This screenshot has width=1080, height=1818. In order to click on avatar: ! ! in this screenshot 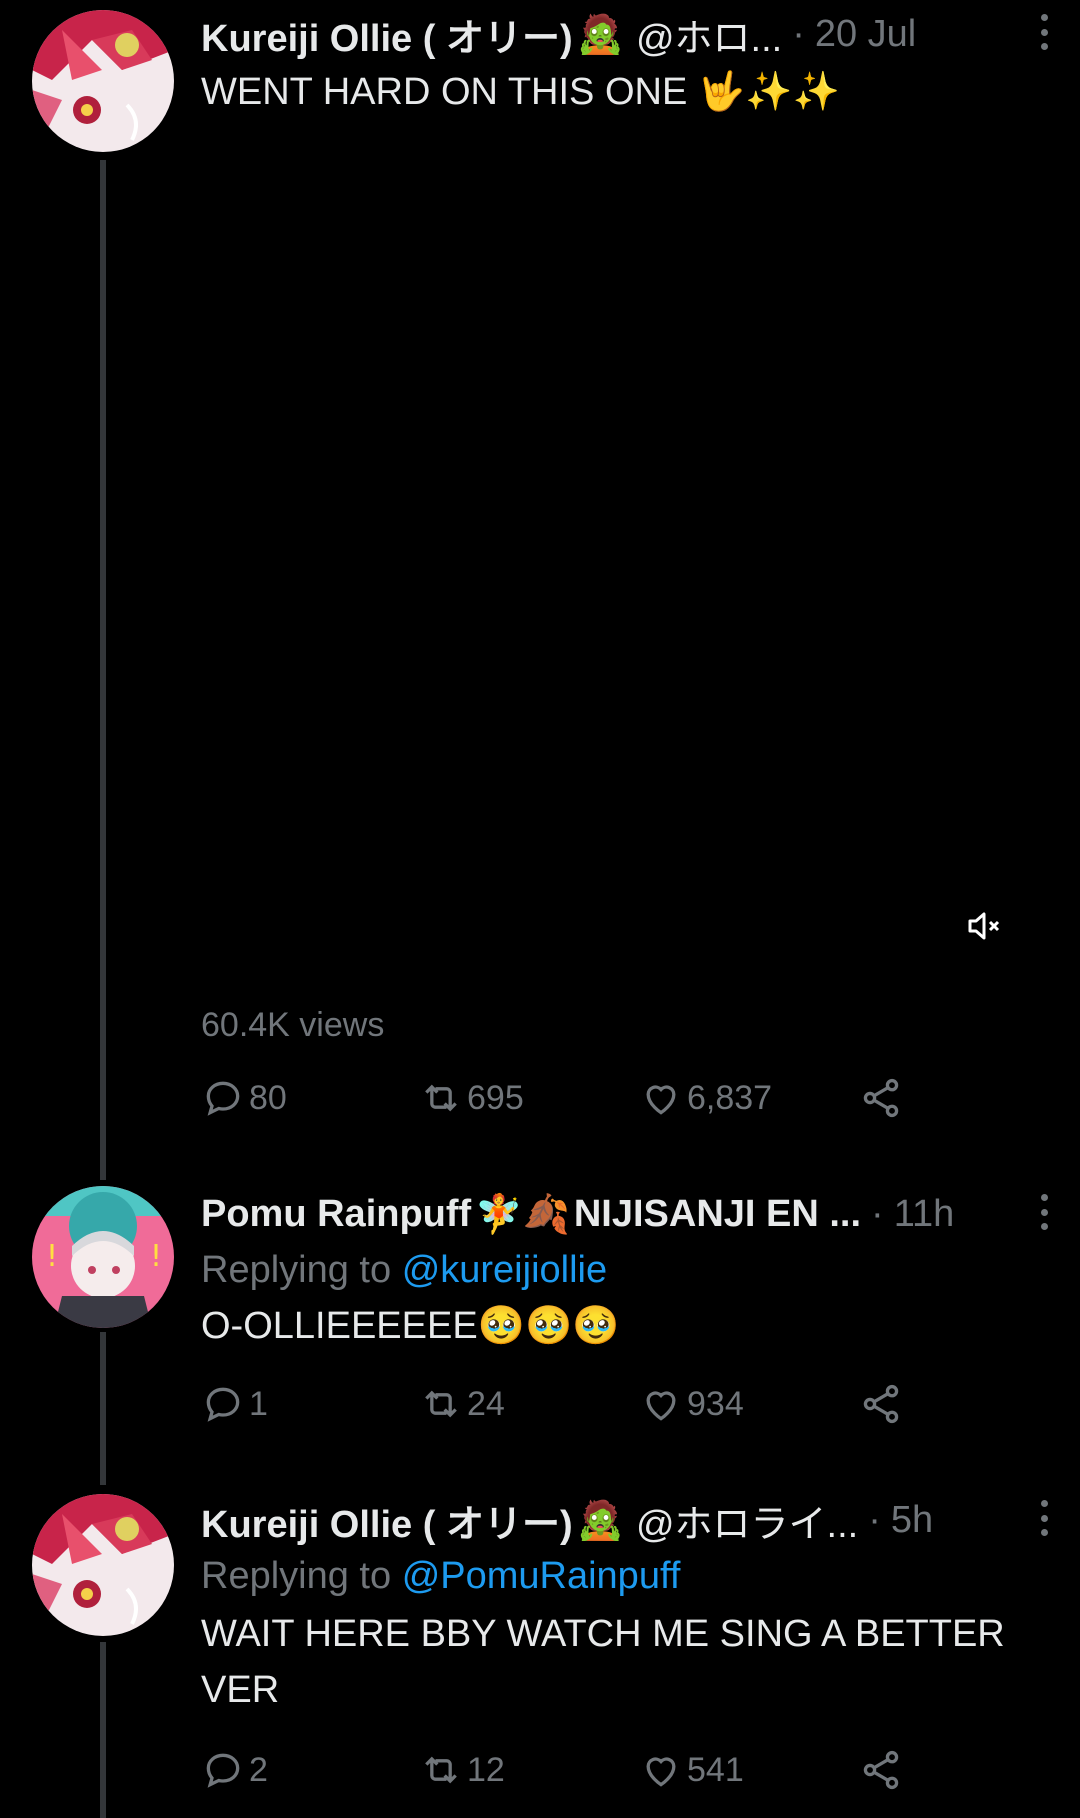, I will do `click(103, 1257)`.